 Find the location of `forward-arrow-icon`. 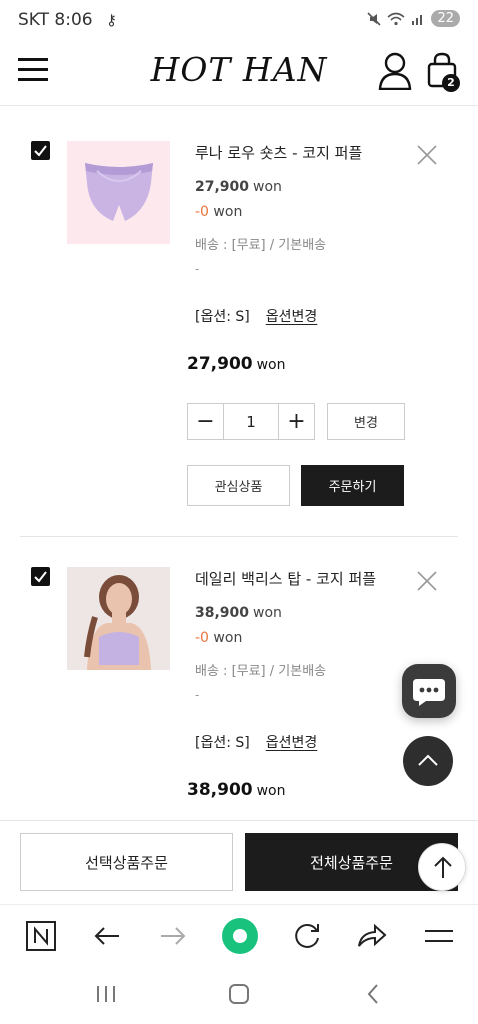

forward-arrow-icon is located at coordinates (173, 936).